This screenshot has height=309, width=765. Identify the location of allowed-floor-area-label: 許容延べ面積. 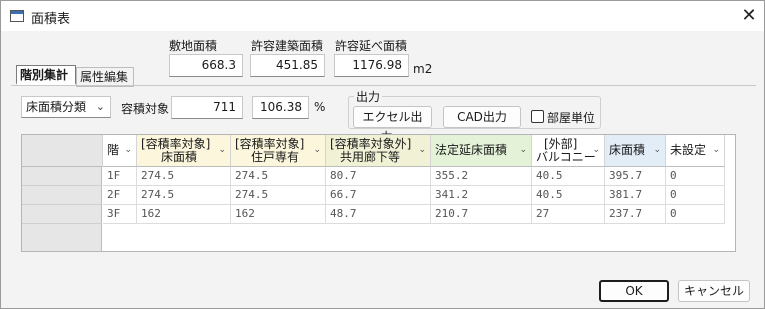
(371, 46).